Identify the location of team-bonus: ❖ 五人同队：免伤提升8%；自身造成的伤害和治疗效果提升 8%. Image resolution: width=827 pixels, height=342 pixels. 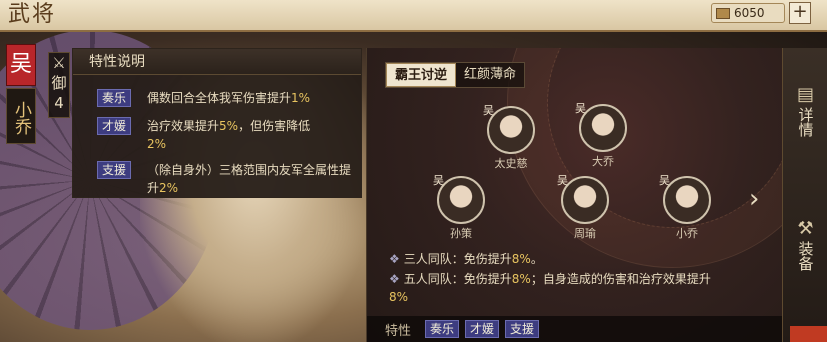
(579, 288).